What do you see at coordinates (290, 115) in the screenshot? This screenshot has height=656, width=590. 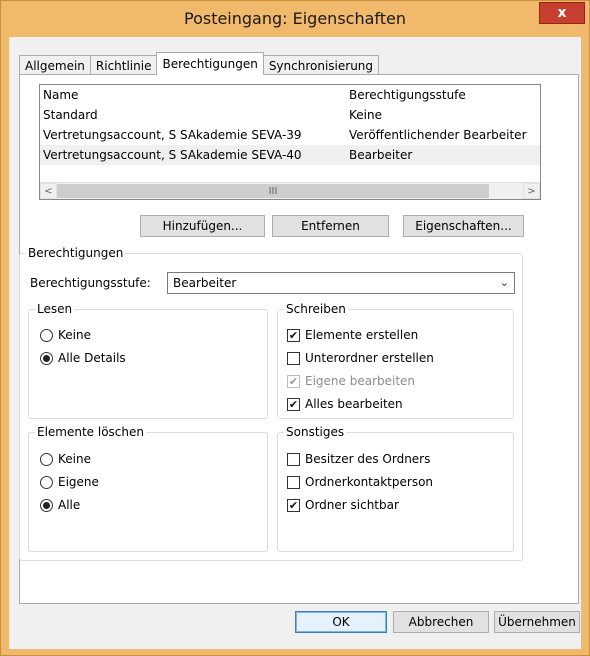 I see `list-item: Standard Keine` at bounding box center [290, 115].